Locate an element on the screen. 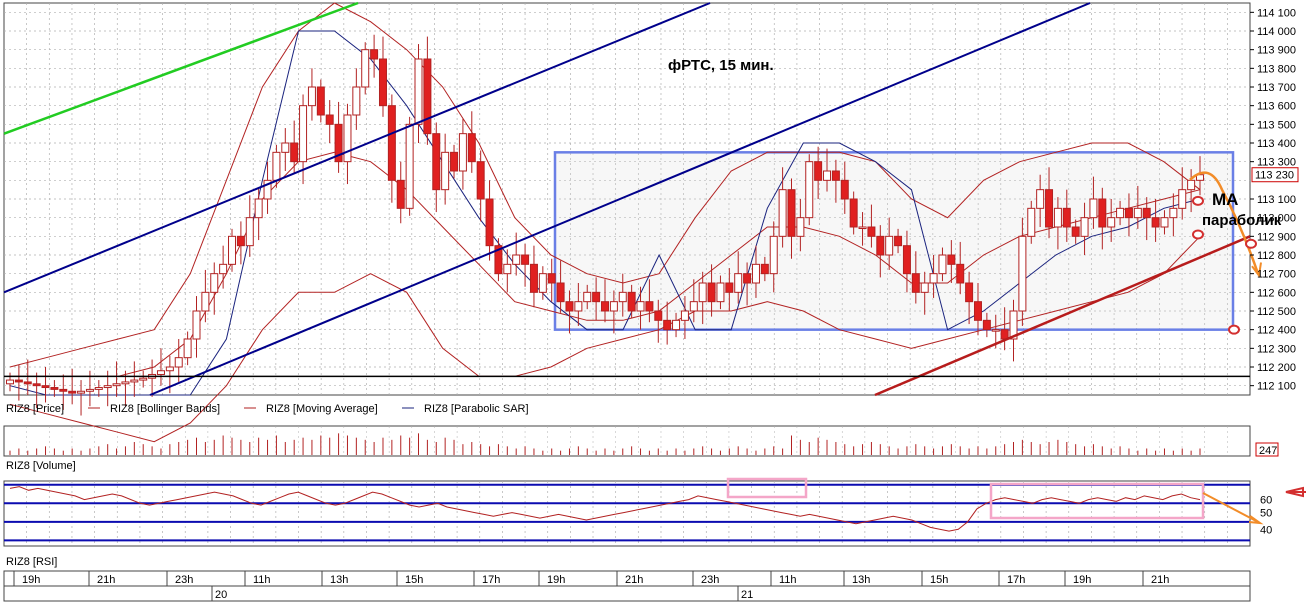  y-tick-label: 112 200 is located at coordinates (1276, 368).